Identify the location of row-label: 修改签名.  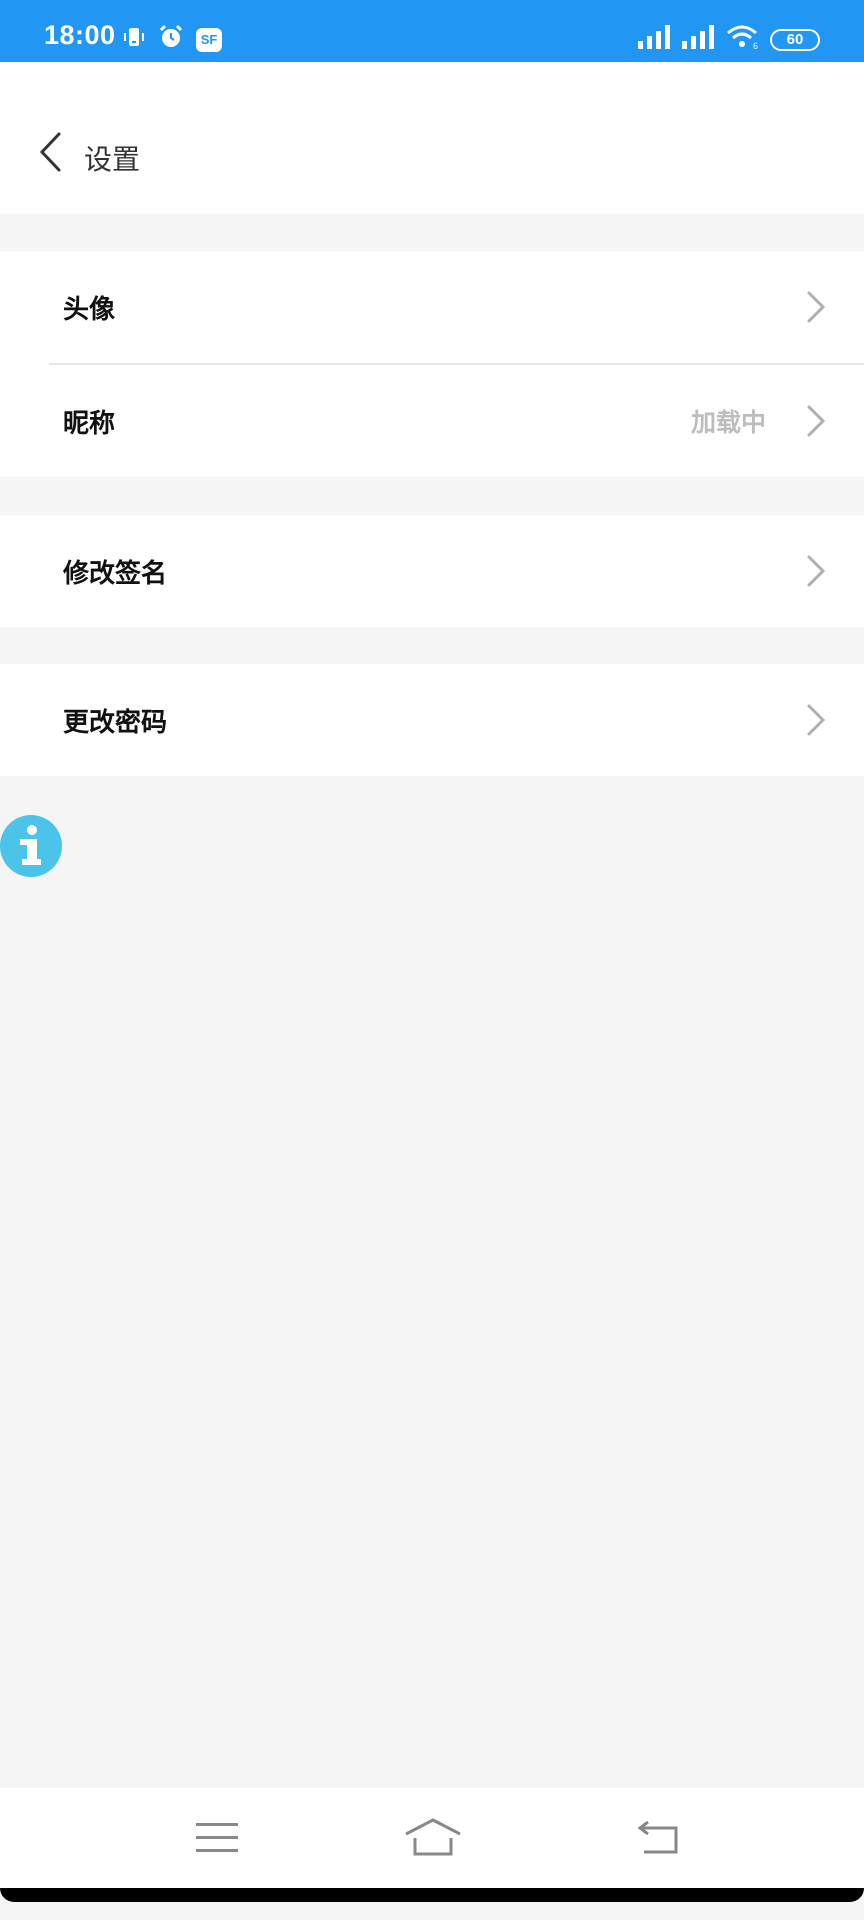
(115, 572).